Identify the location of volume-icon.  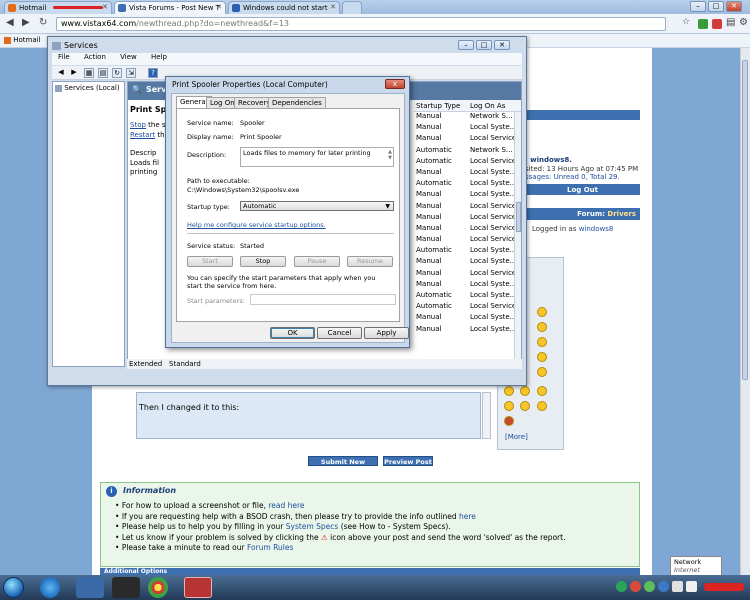
(691, 586).